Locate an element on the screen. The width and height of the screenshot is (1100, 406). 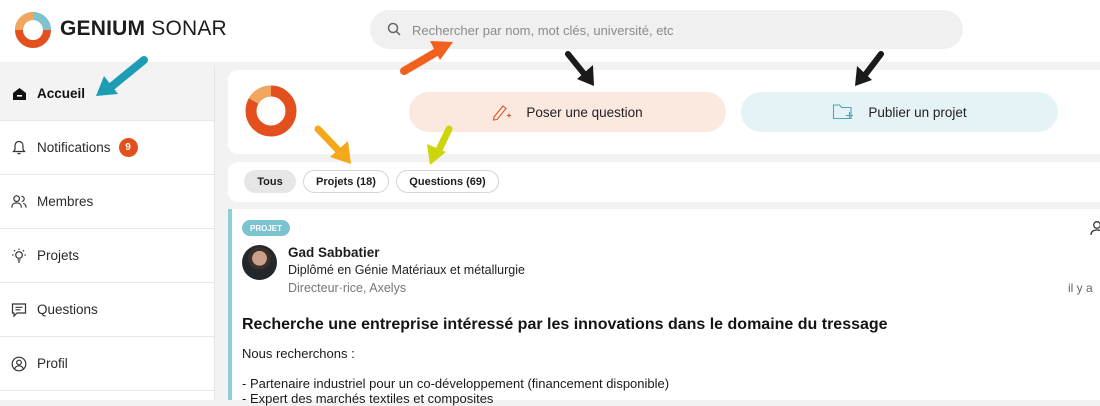
filter-all-pill: Tous is located at coordinates (270, 181).